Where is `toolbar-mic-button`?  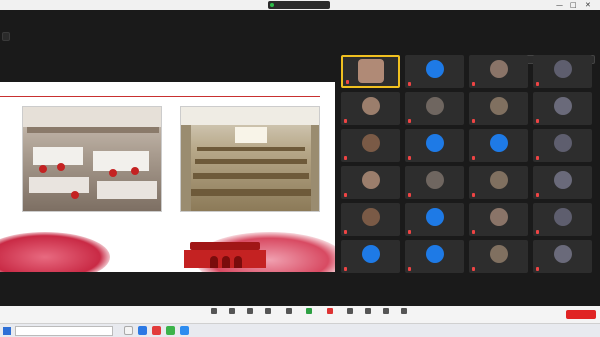
toolbar-mic-button is located at coordinates (214, 314).